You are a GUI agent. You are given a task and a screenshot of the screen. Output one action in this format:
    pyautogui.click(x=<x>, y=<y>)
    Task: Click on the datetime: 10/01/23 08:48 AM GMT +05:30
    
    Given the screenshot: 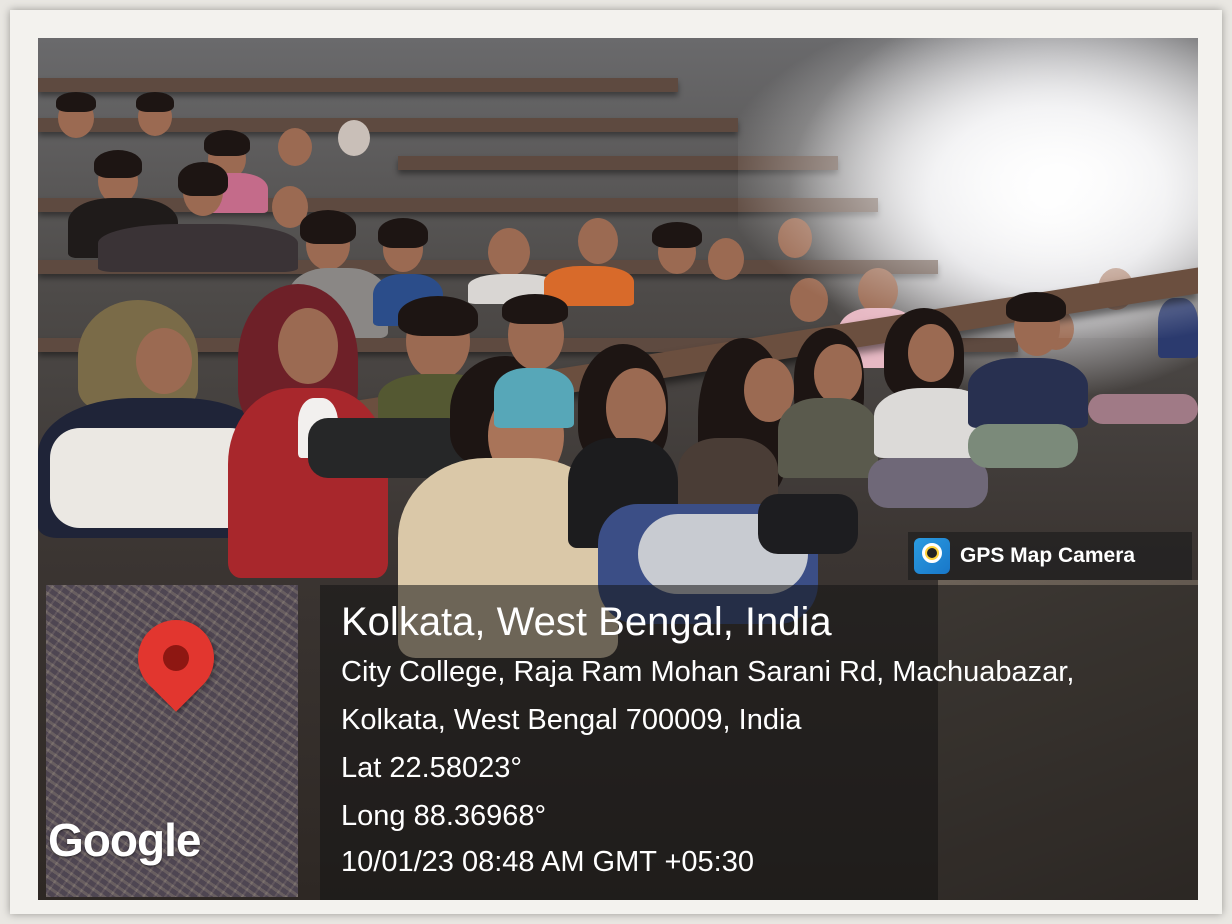 What is the action you would take?
    pyautogui.click(x=547, y=862)
    